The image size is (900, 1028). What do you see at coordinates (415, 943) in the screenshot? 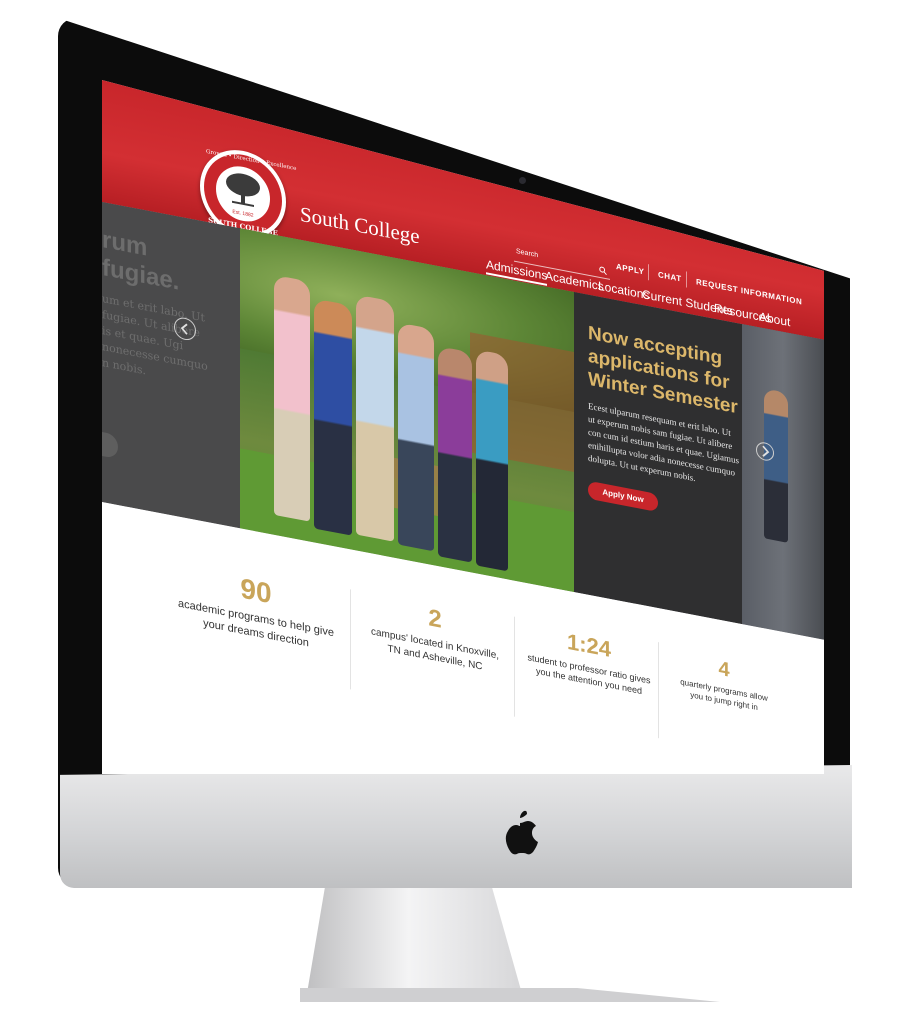
I see `monitor-stand` at bounding box center [415, 943].